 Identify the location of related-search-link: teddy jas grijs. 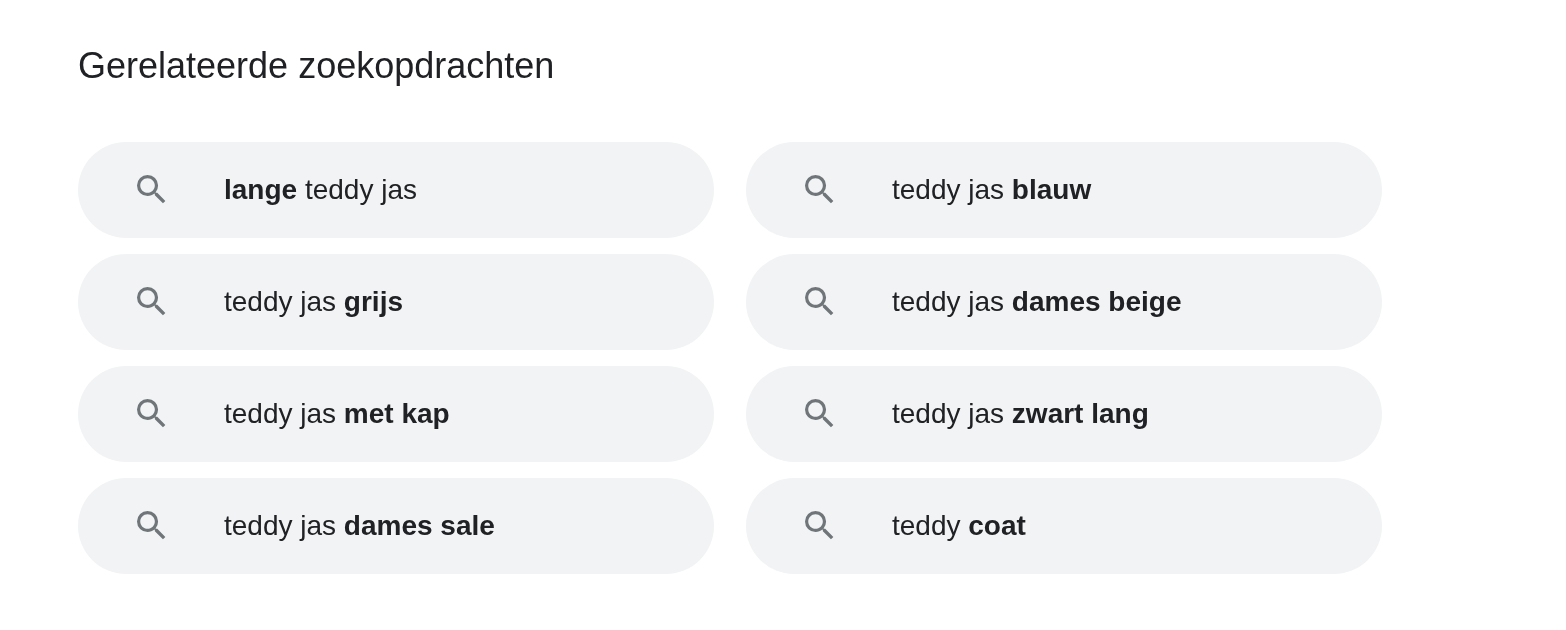
(396, 302).